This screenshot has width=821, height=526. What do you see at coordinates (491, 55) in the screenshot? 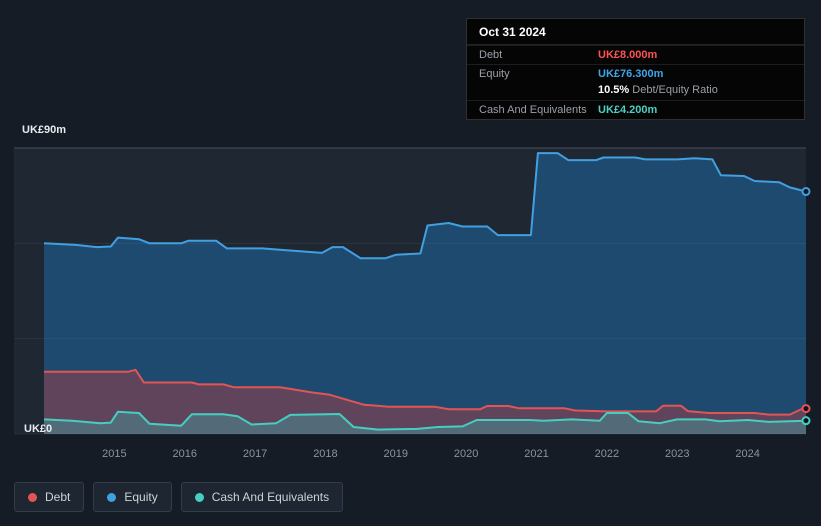
I see `tooltip-label-debt: Debt` at bounding box center [491, 55].